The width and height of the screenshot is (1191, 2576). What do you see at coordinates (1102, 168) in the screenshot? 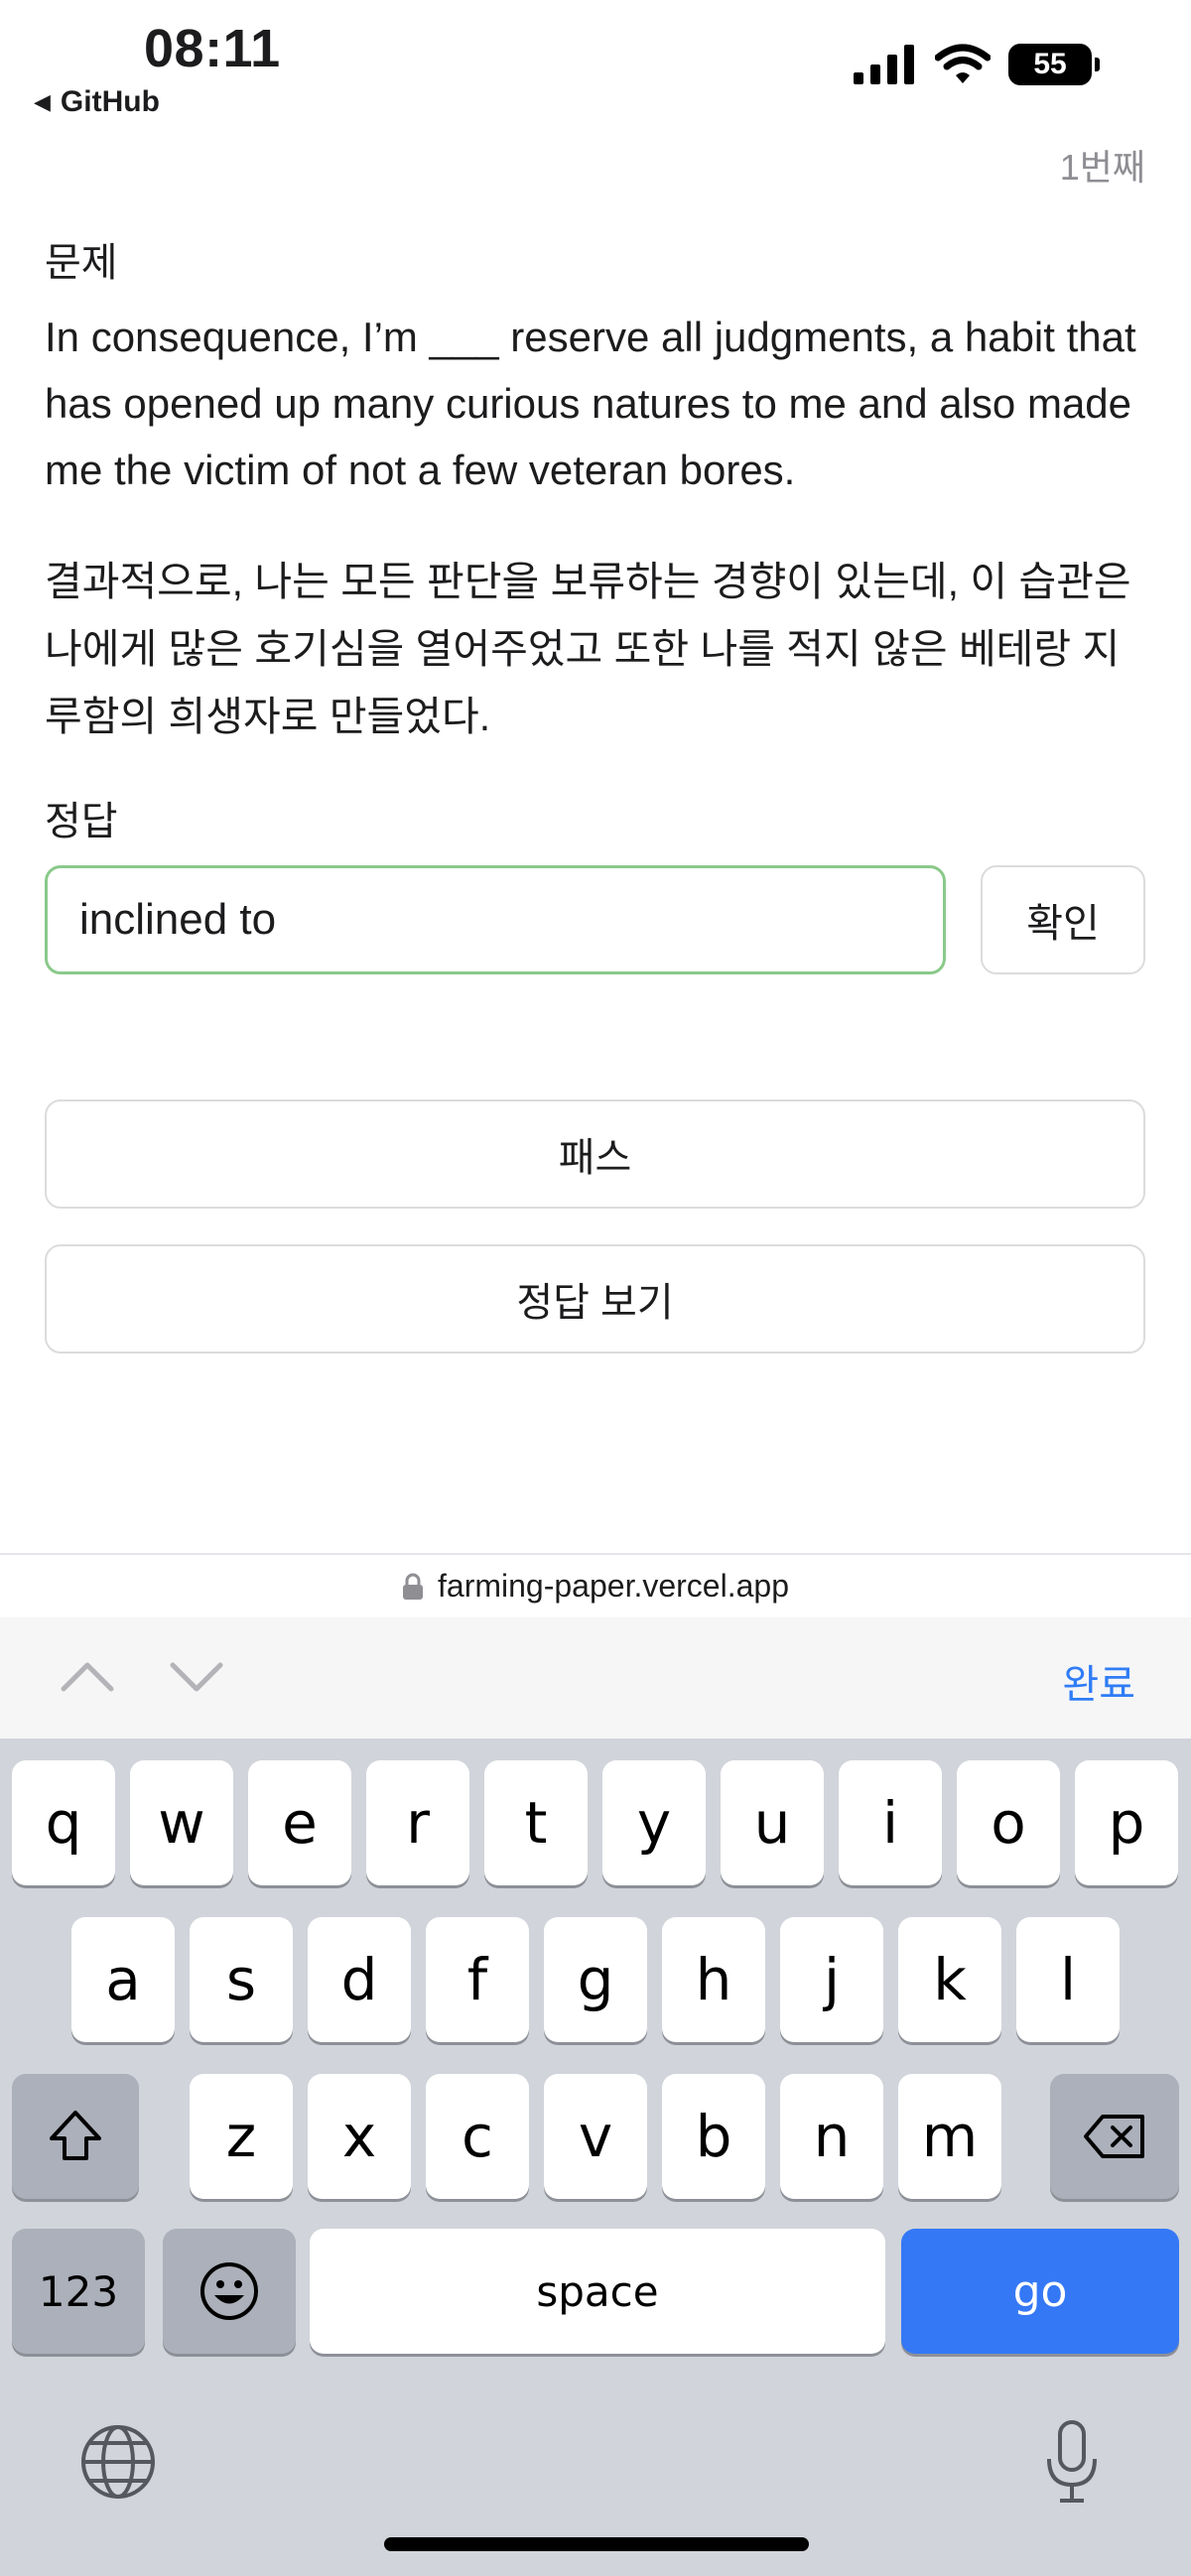
I see `question-counter: 1번째` at bounding box center [1102, 168].